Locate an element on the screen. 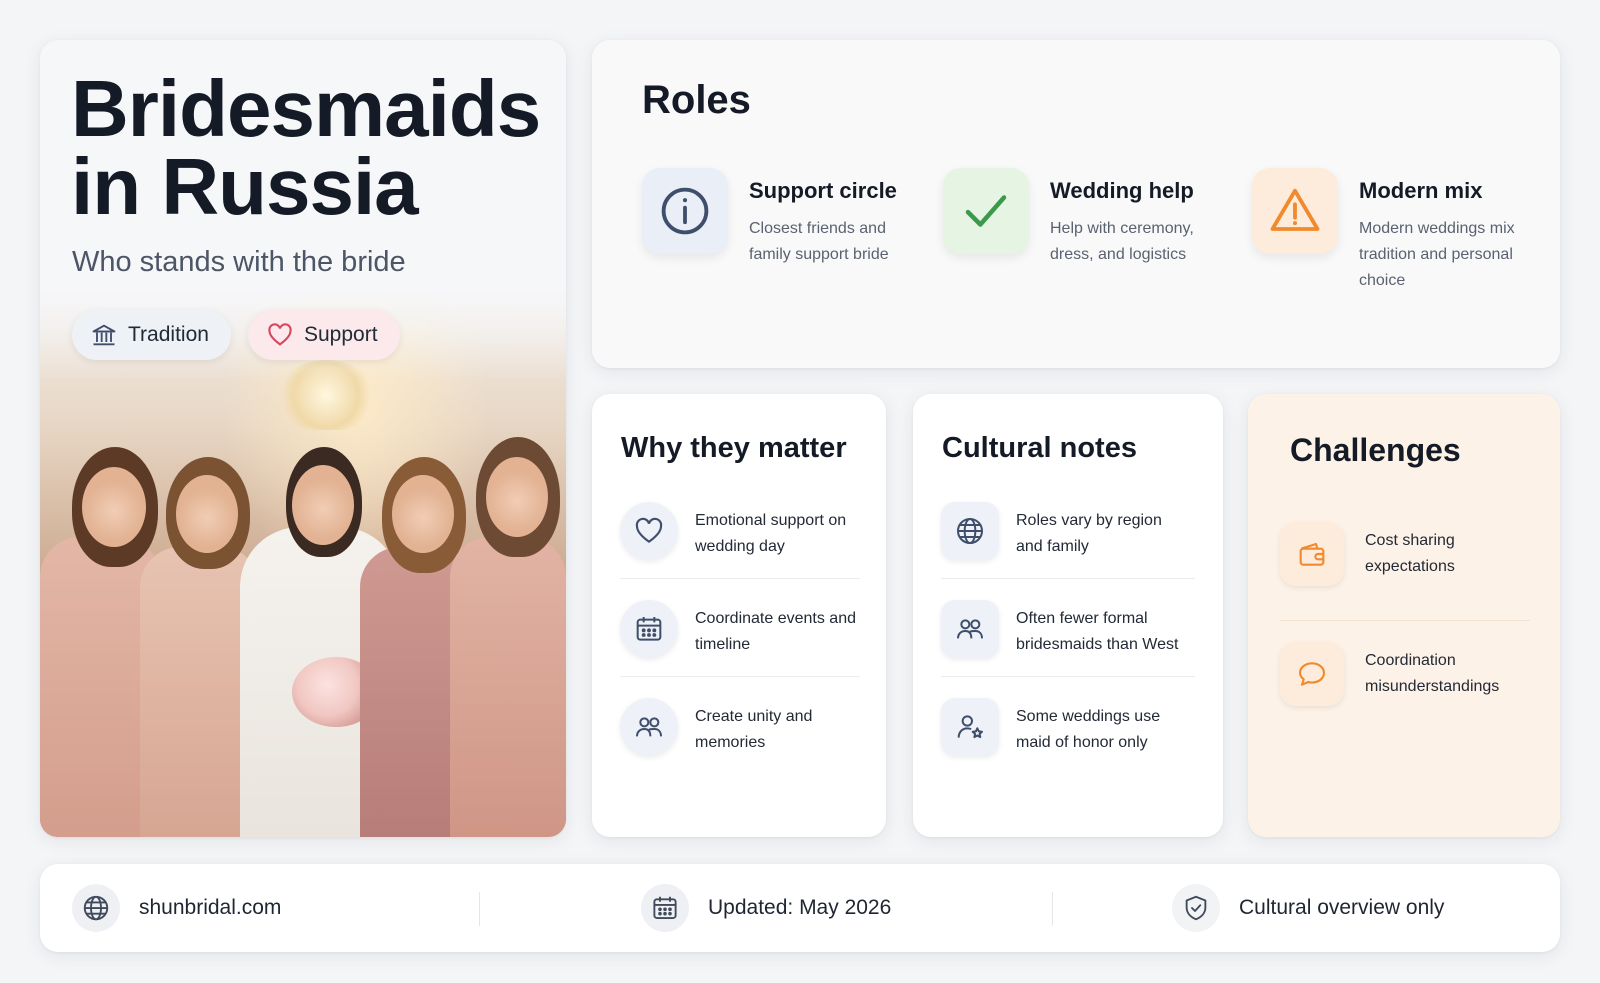 The image size is (1600, 983). chip-label: Support is located at coordinates (341, 334).